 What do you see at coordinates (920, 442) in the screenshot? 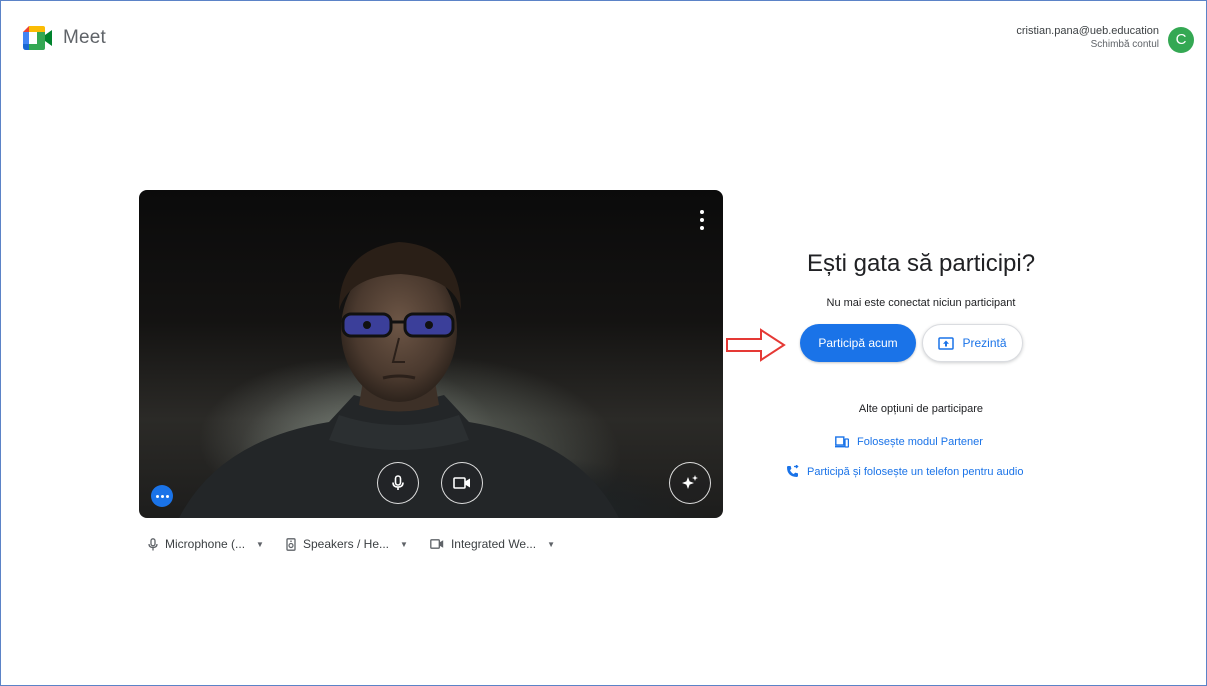
I see `partner-mode-link-label: Folosește modul Partener` at bounding box center [920, 442].